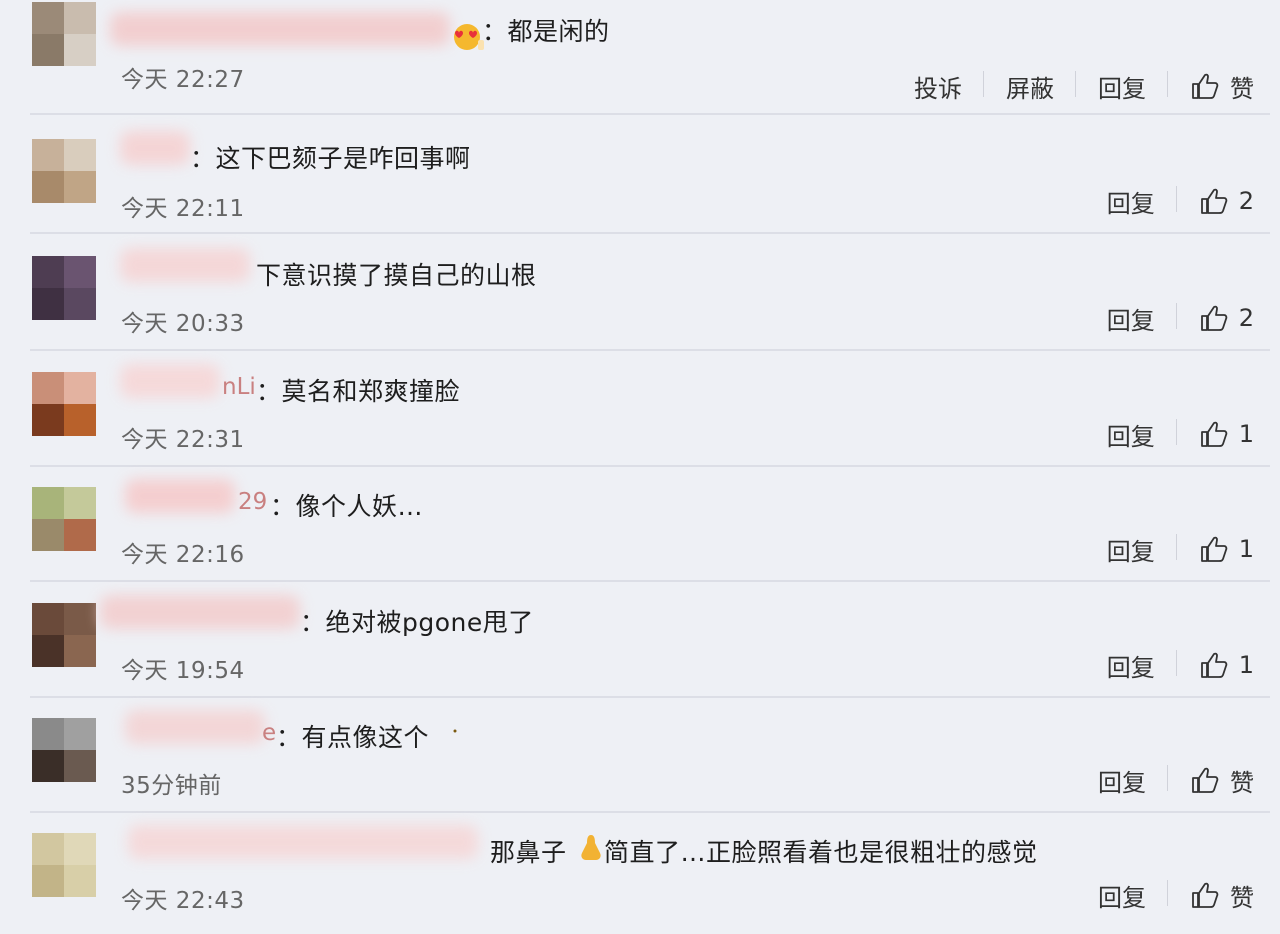 The height and width of the screenshot is (934, 1280). I want to click on comment-time: 今天 22:31, so click(183, 440).